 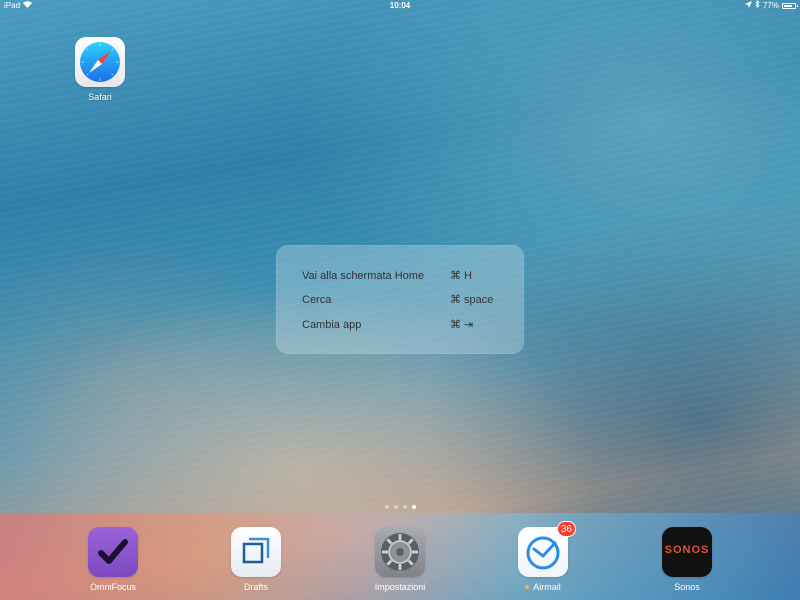 I want to click on status-right: 77%, so click(x=771, y=6).